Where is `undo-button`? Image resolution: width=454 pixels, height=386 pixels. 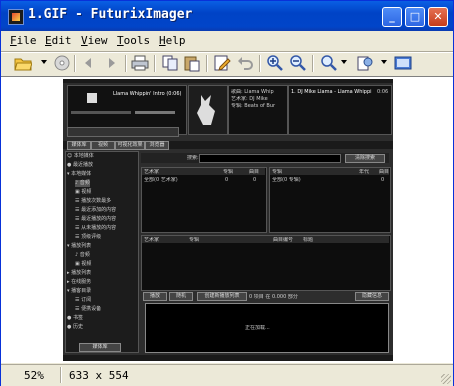
undo-button is located at coordinates (245, 63).